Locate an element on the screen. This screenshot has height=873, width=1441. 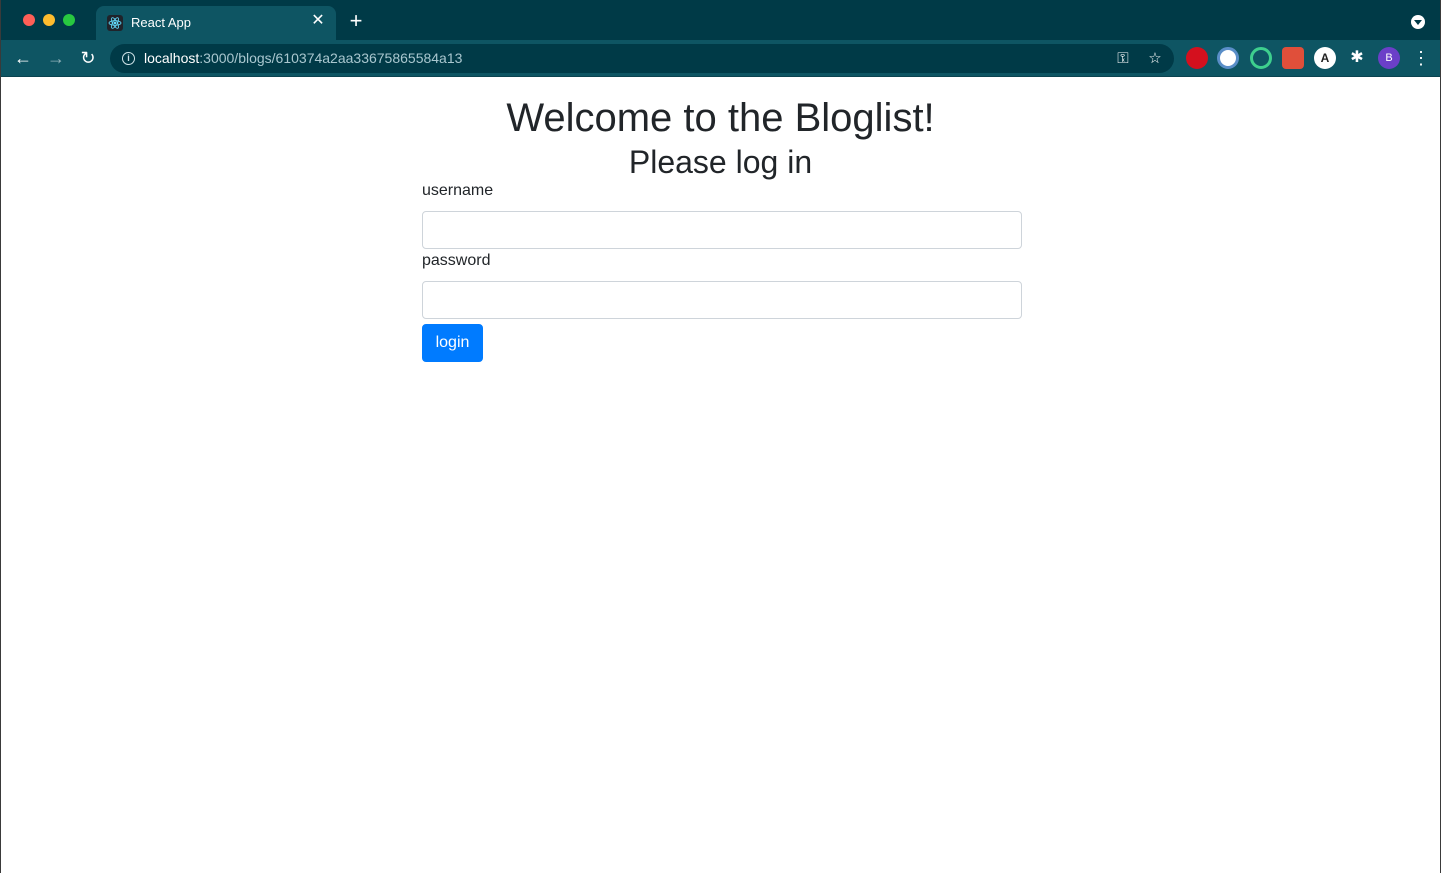
url-host: localhost is located at coordinates (172, 58).